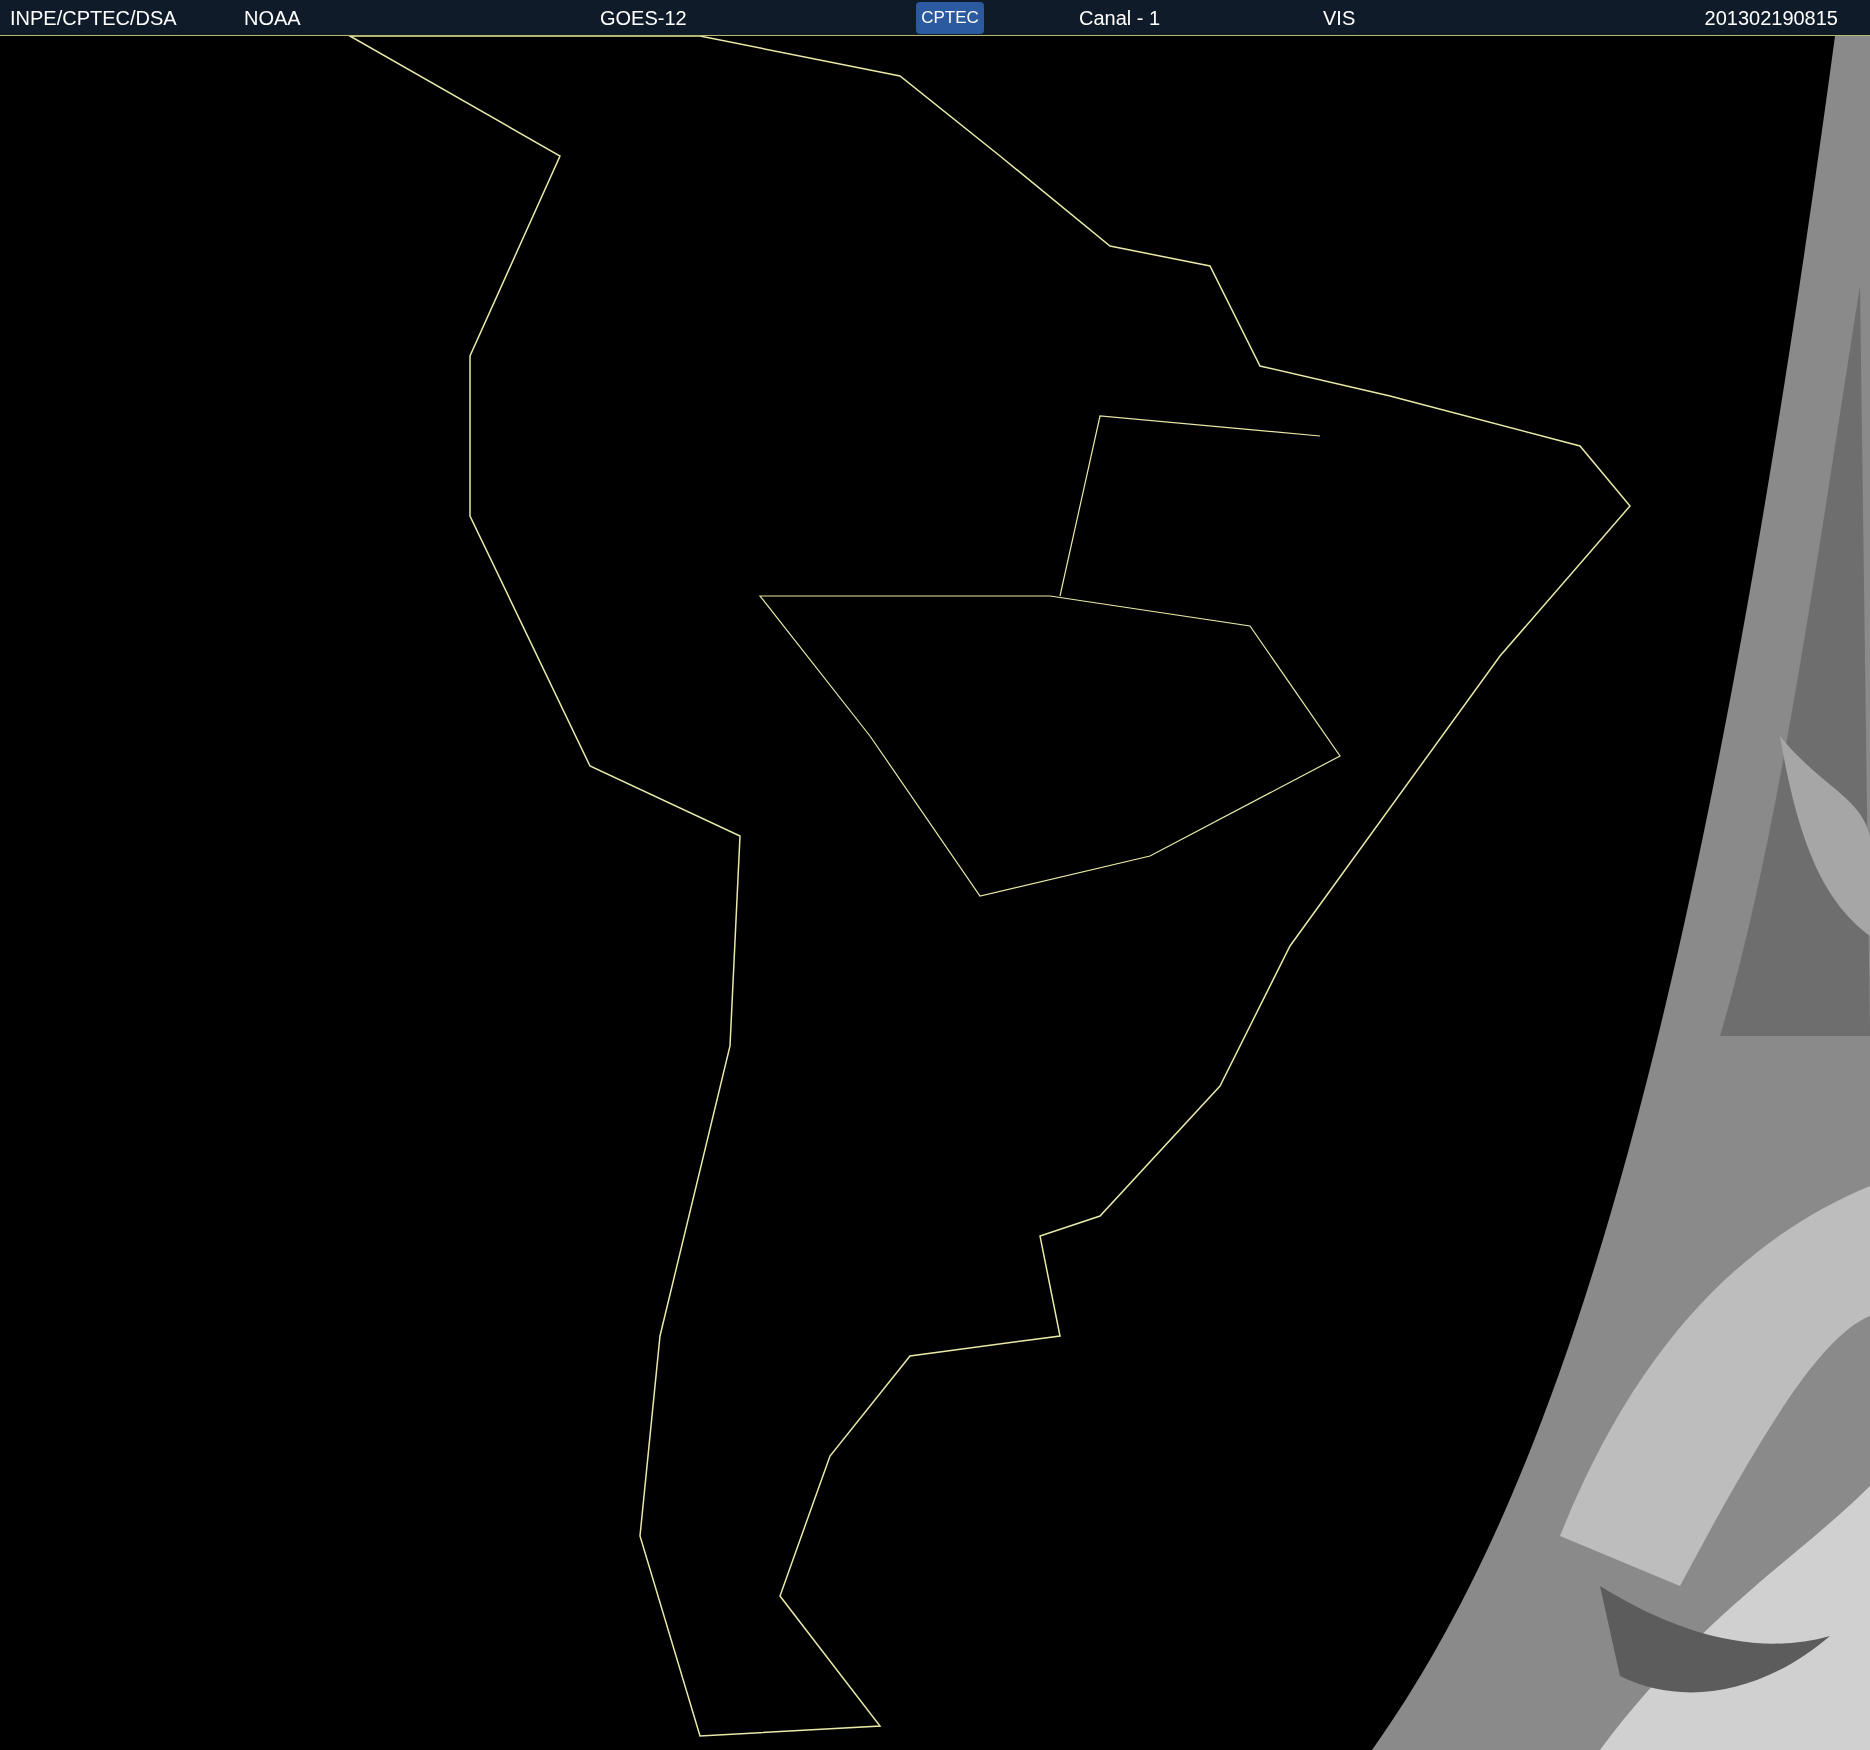 This screenshot has height=1750, width=1870. What do you see at coordinates (1120, 18) in the screenshot?
I see `channel-label: Canal - 1` at bounding box center [1120, 18].